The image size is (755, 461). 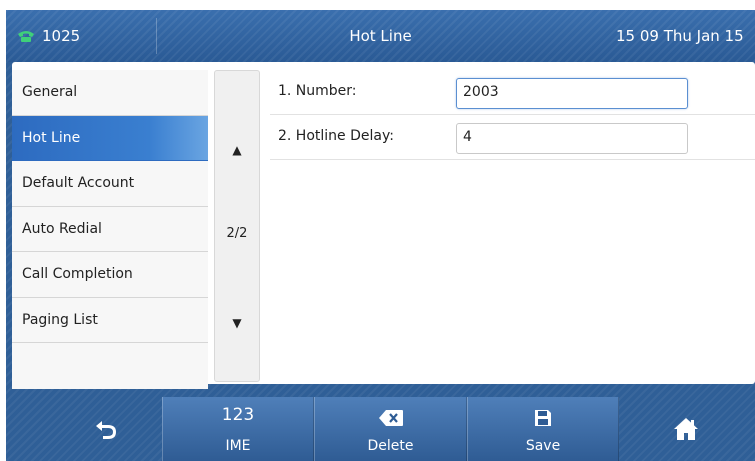 What do you see at coordinates (110, 93) in the screenshot?
I see `menu-item-general: General` at bounding box center [110, 93].